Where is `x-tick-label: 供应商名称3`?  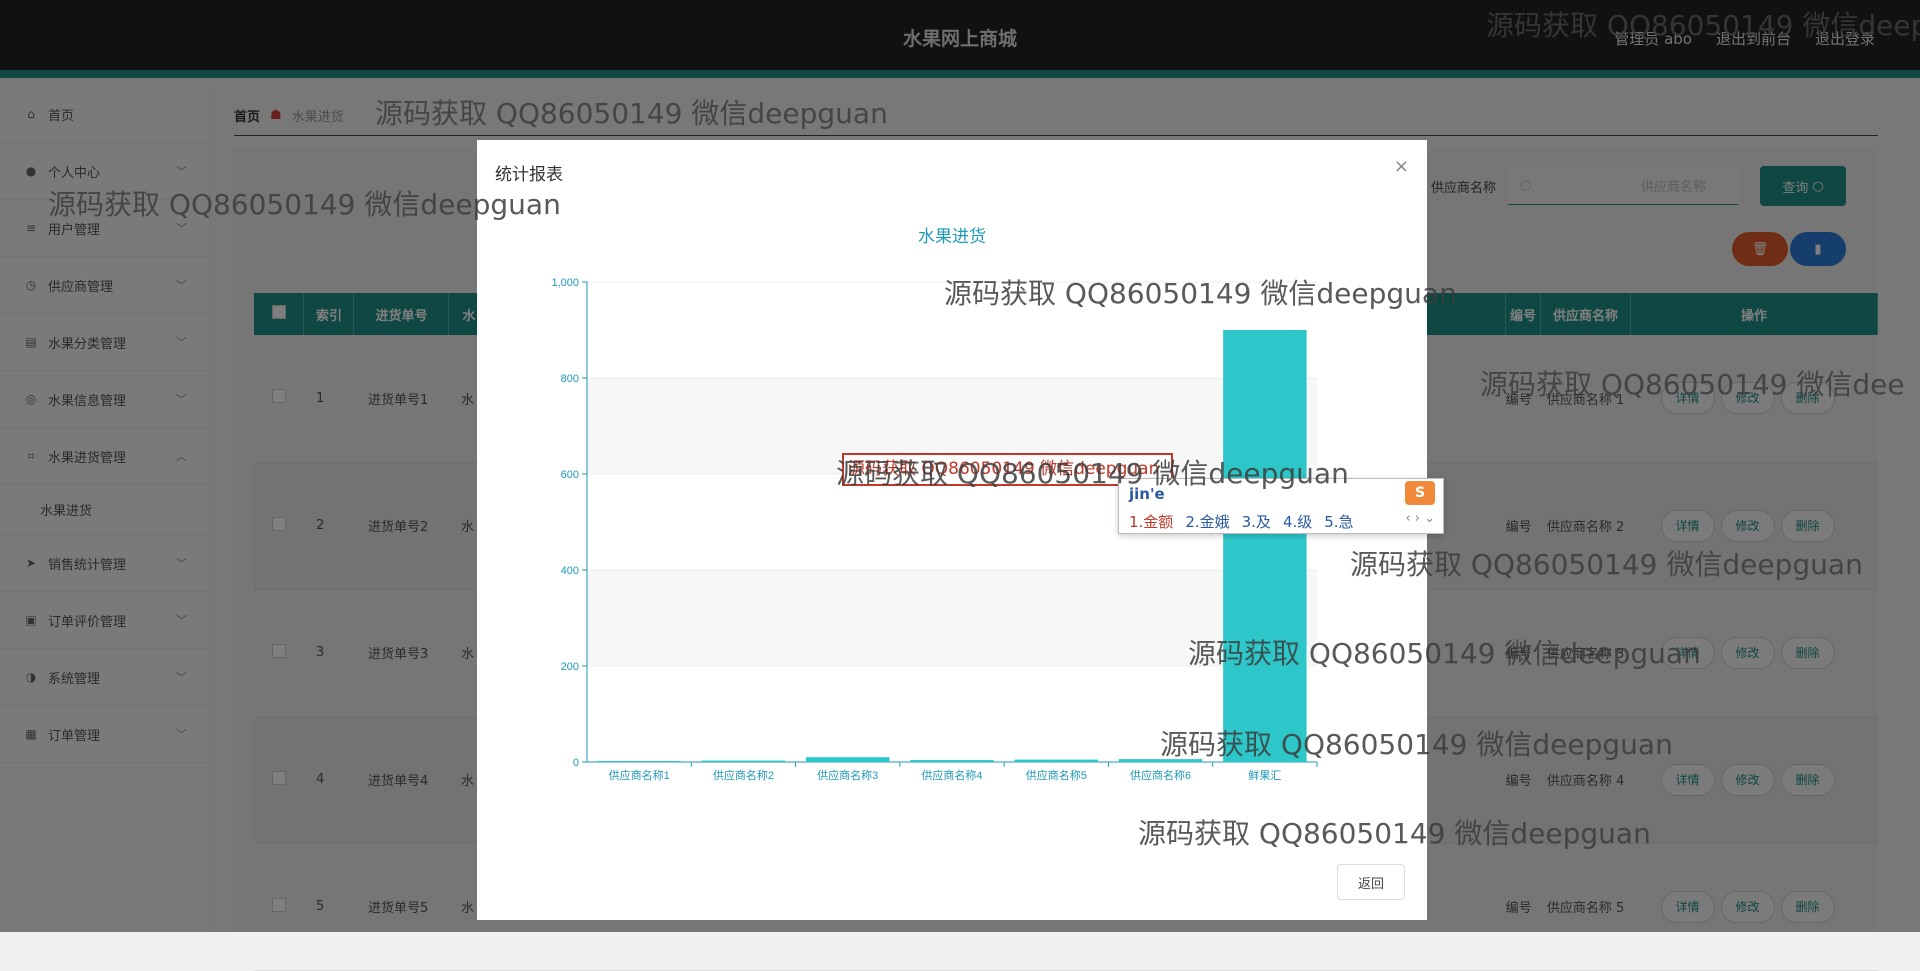 x-tick-label: 供应商名称3 is located at coordinates (847, 775).